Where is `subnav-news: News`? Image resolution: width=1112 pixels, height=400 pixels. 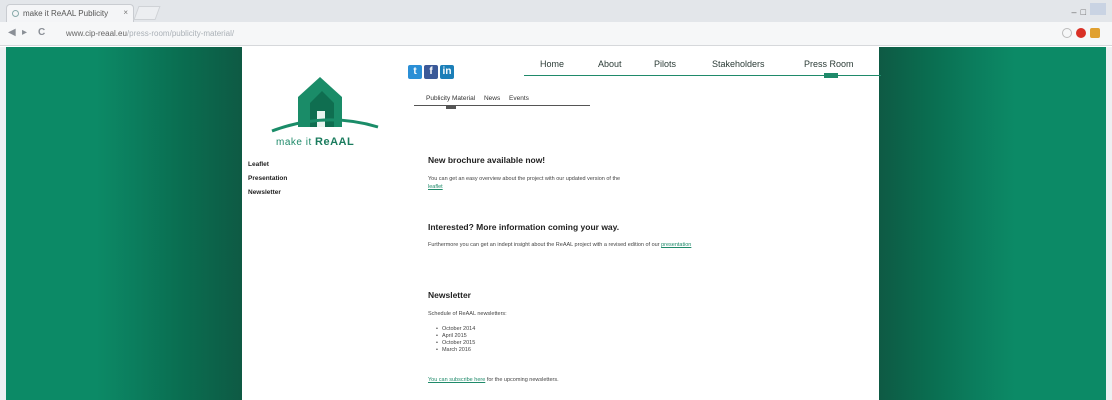
subnav-news: News is located at coordinates (492, 98).